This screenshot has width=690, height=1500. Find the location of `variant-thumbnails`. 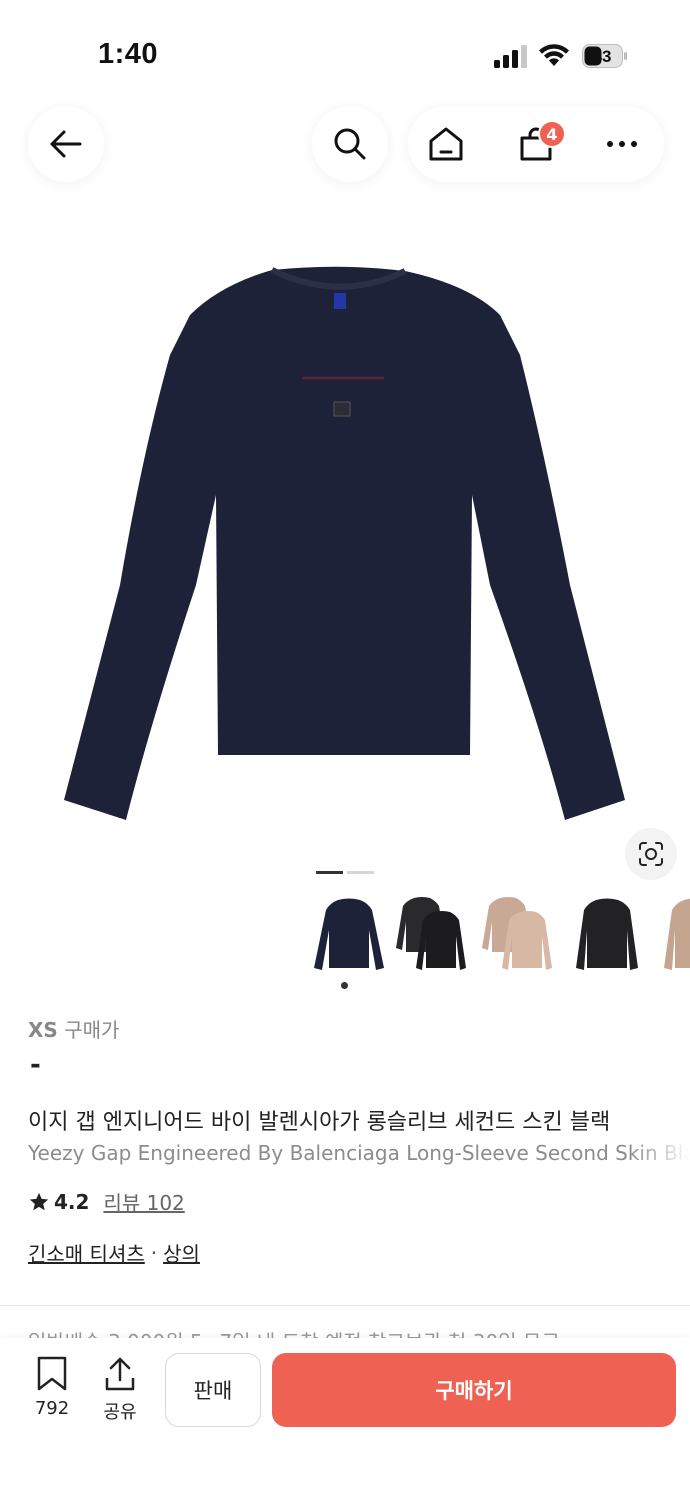

variant-thumbnails is located at coordinates (496, 942).